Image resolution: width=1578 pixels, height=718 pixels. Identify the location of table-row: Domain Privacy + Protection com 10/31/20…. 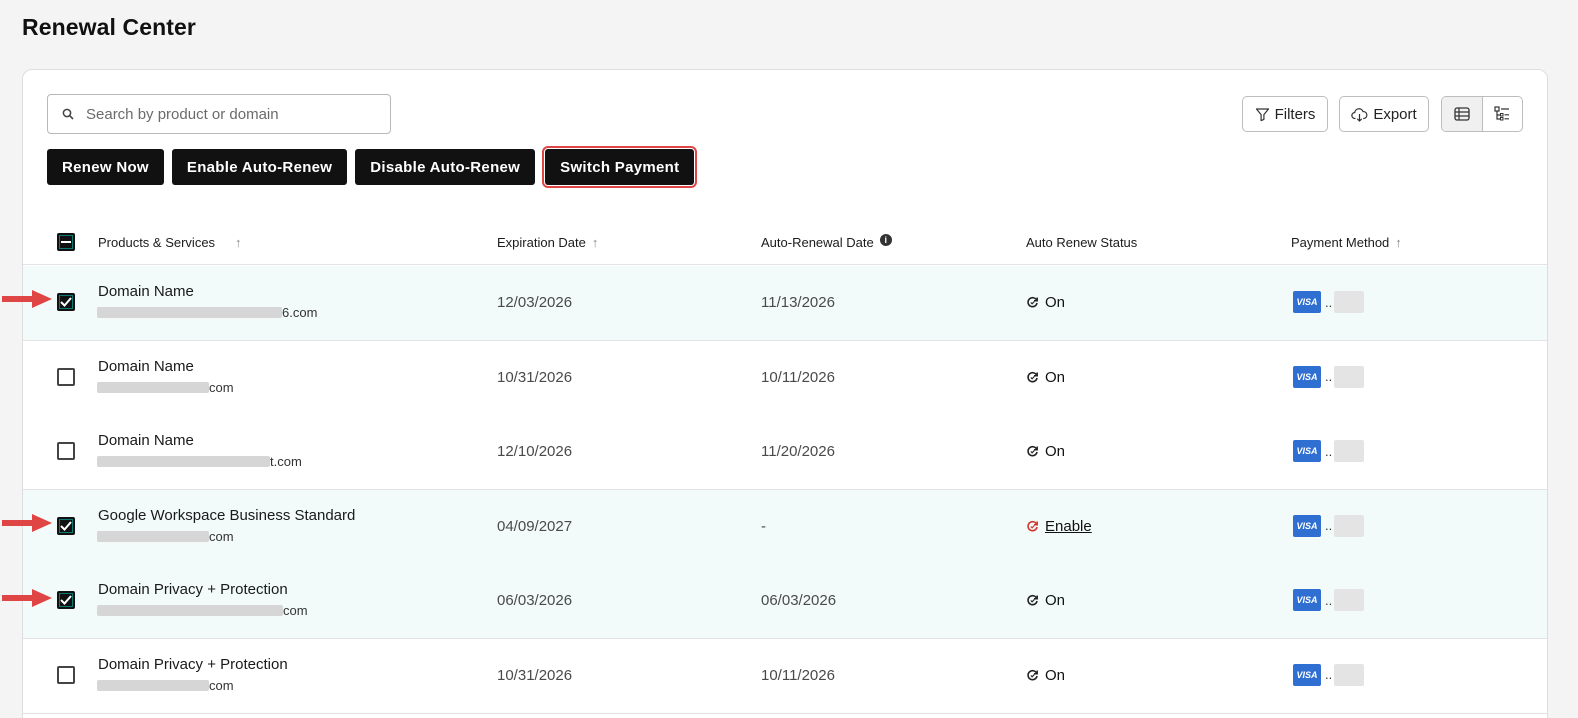
(785, 676).